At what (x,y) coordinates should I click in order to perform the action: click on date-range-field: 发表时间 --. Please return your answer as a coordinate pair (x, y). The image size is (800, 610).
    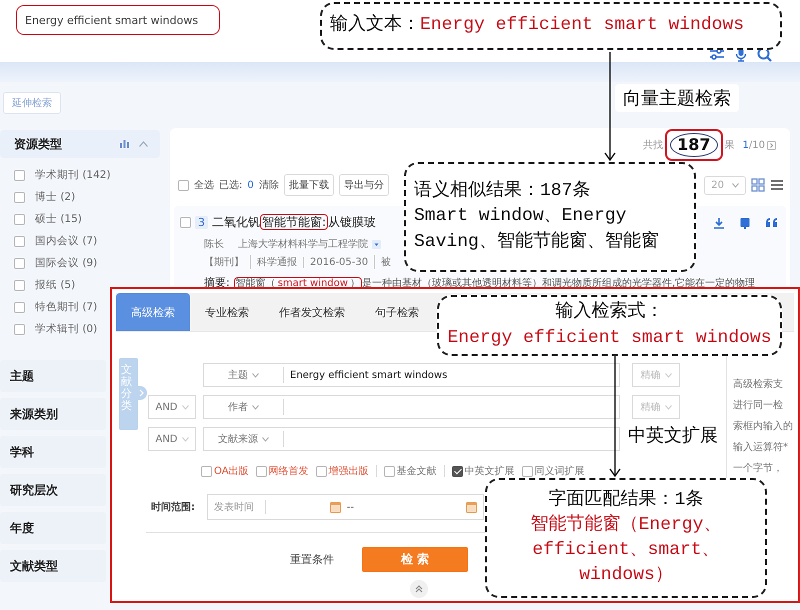
    Looking at the image, I should click on (345, 507).